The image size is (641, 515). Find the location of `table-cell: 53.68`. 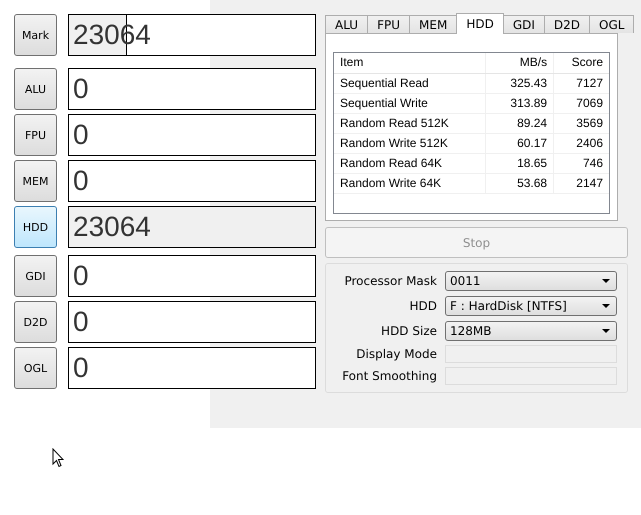

table-cell: 53.68 is located at coordinates (520, 183).